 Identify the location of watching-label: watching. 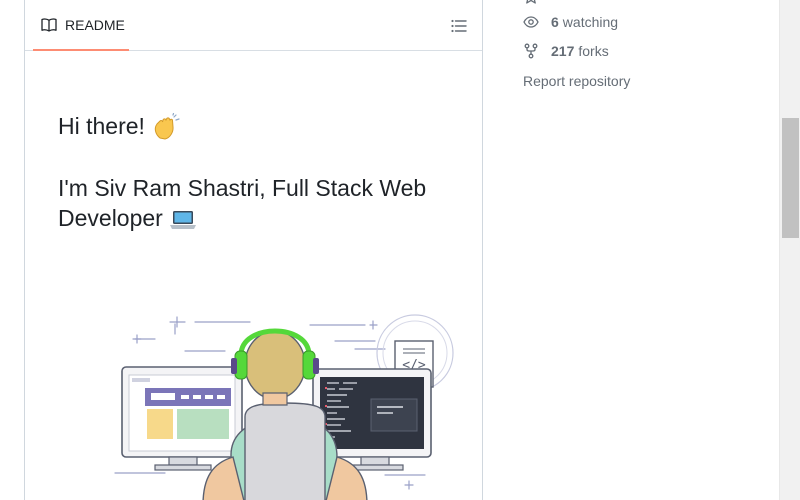
(590, 22).